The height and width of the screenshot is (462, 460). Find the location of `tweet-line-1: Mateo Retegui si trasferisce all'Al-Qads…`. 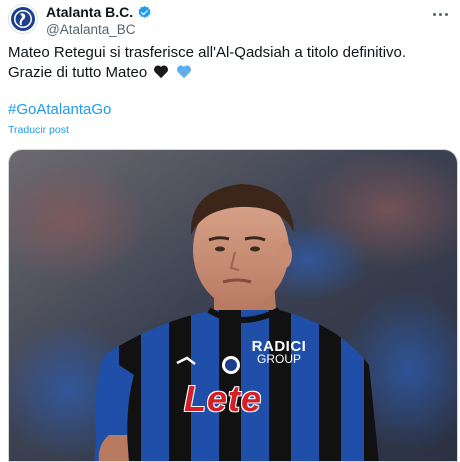

tweet-line-1: Mateo Retegui si trasferisce all'Al-Qads… is located at coordinates (207, 52).